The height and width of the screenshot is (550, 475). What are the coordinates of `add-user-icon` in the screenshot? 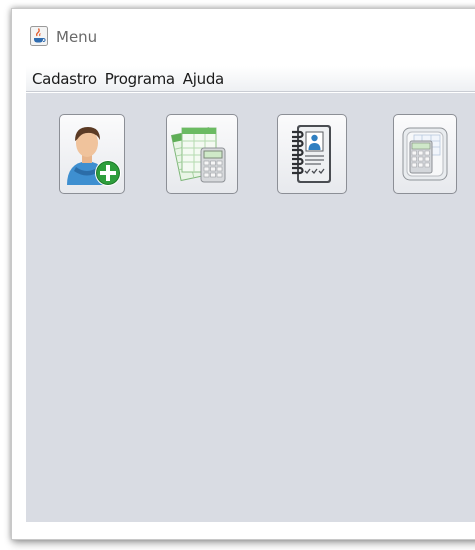 It's located at (94, 156).